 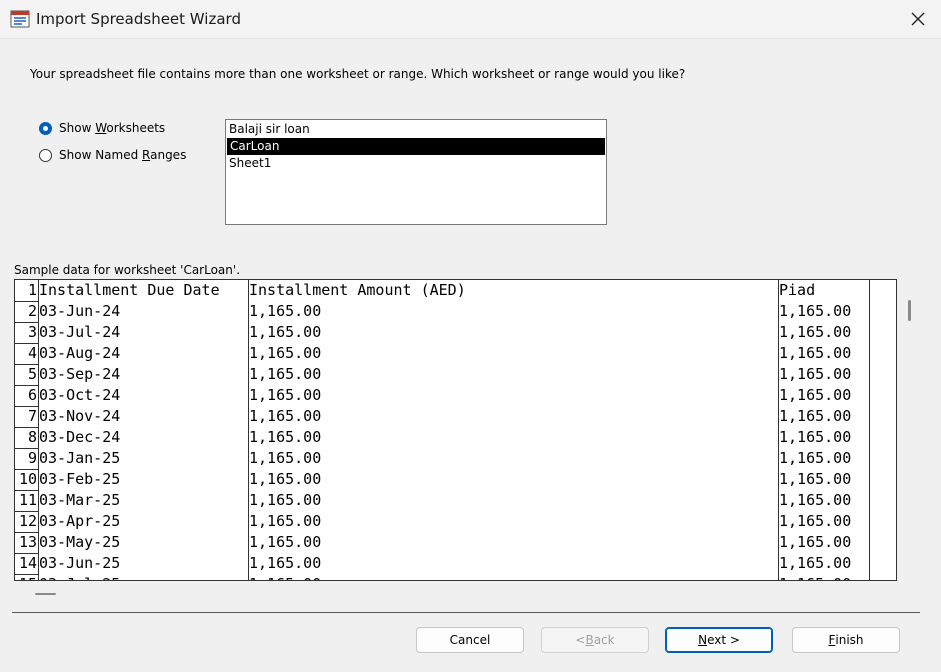 I want to click on close-icon, so click(x=918, y=19).